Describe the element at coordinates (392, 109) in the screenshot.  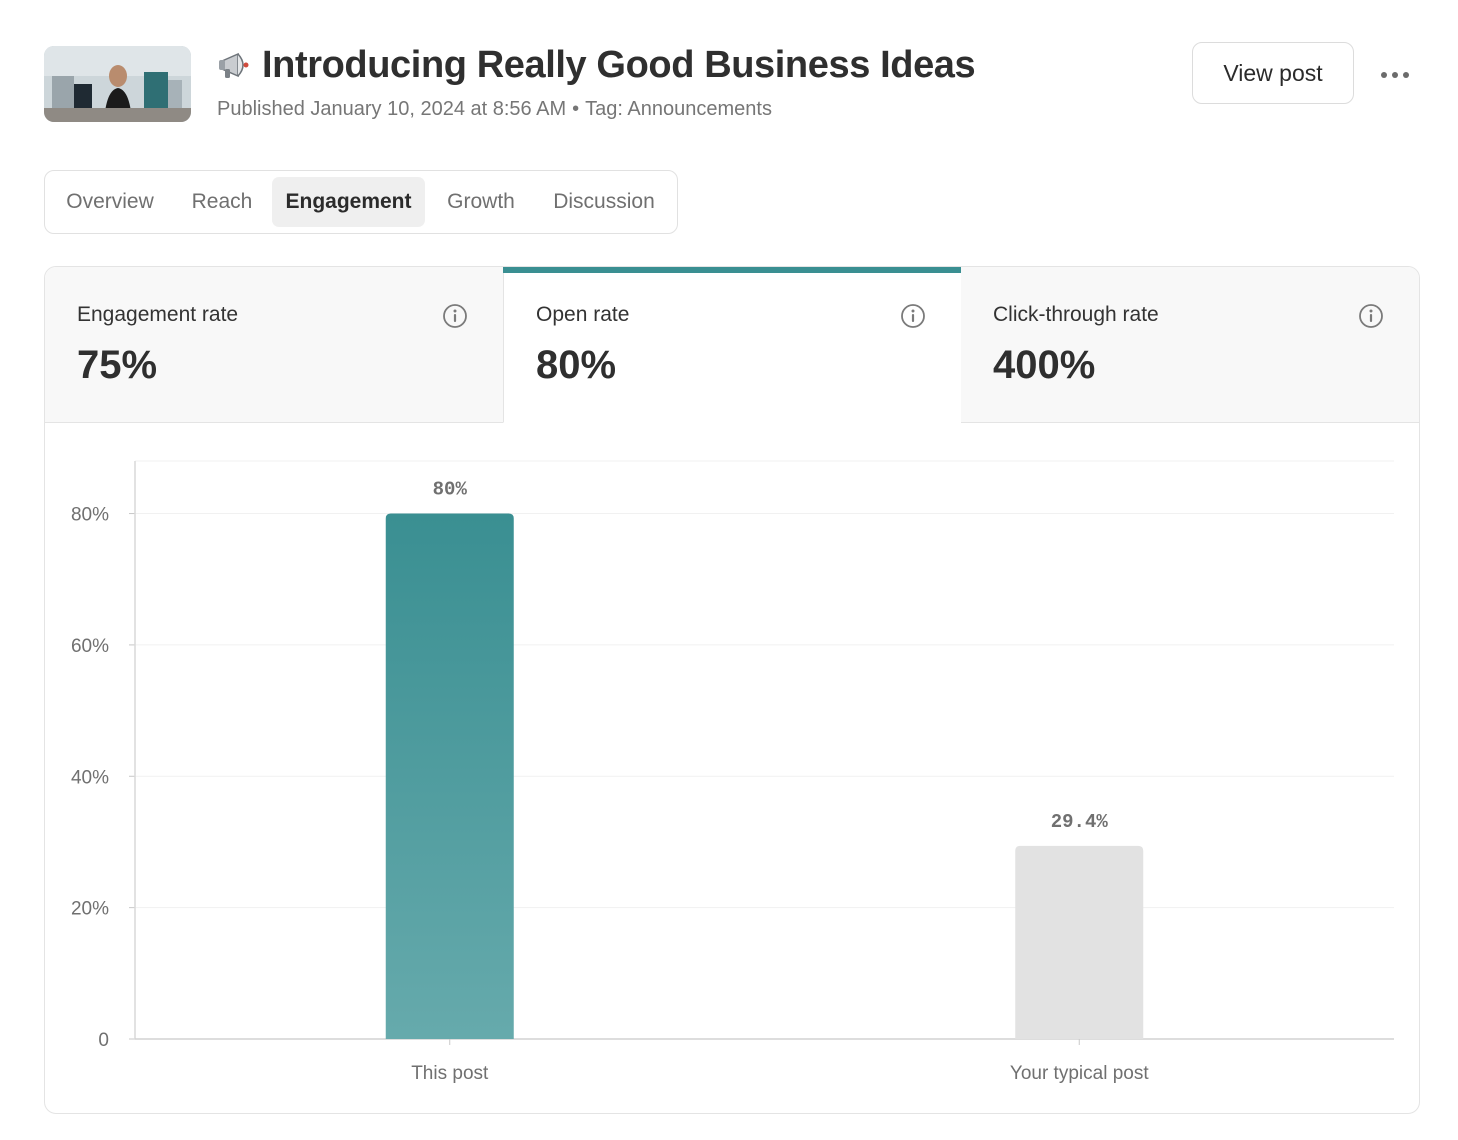
I see `published-date: Published January 10, 2024 at 8:56 AM` at that location.